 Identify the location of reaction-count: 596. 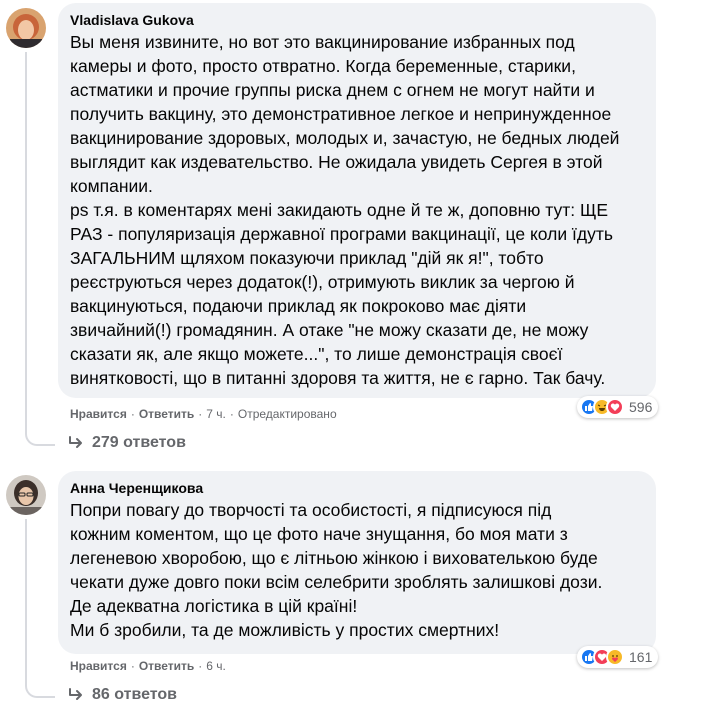
(641, 407).